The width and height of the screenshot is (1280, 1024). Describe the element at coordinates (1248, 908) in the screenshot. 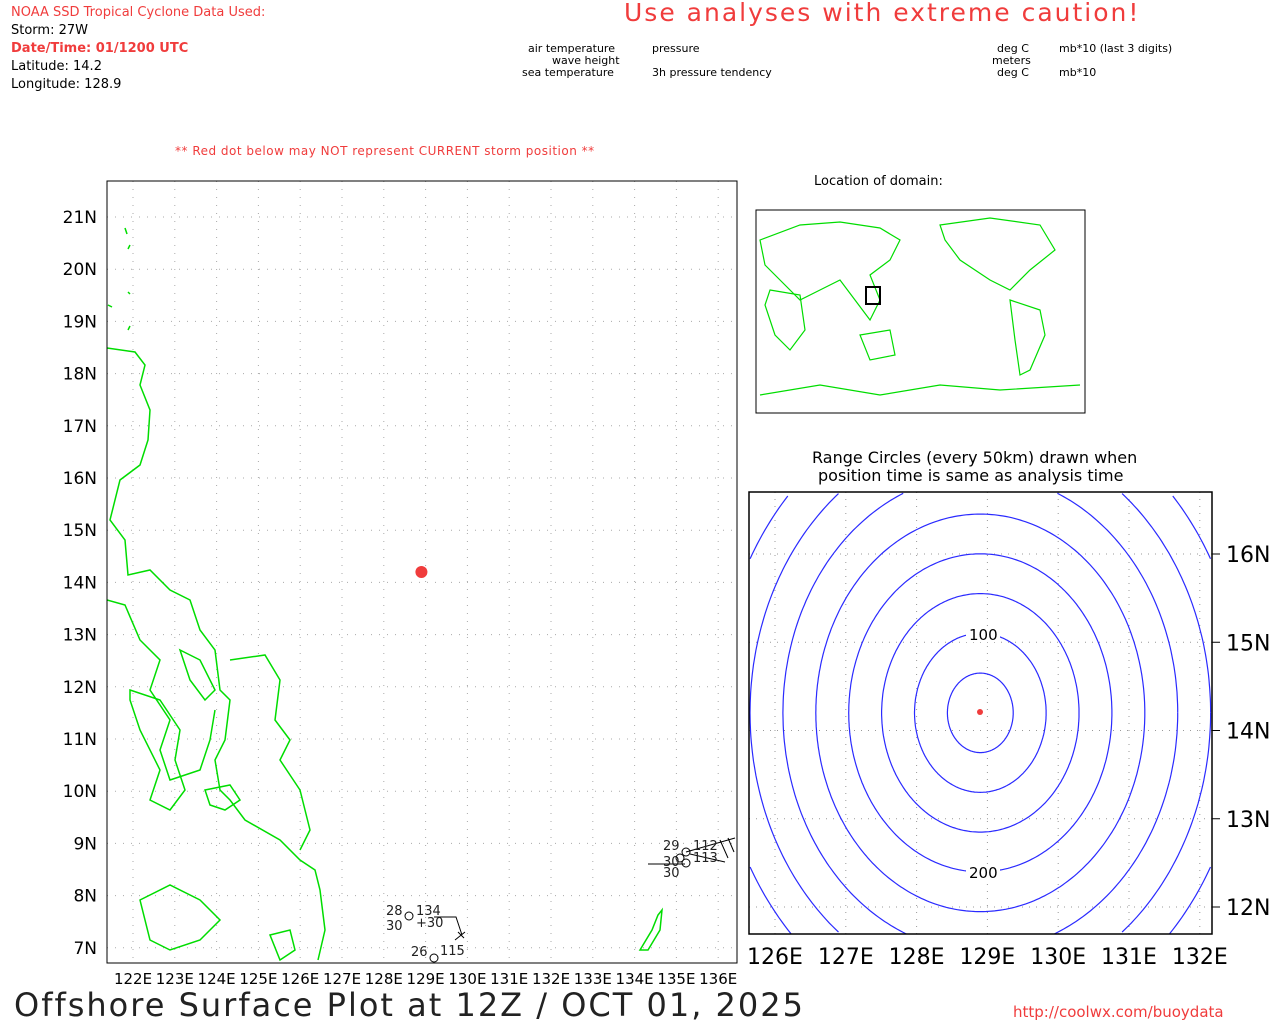

I see `range-lat-label: 12N` at that location.